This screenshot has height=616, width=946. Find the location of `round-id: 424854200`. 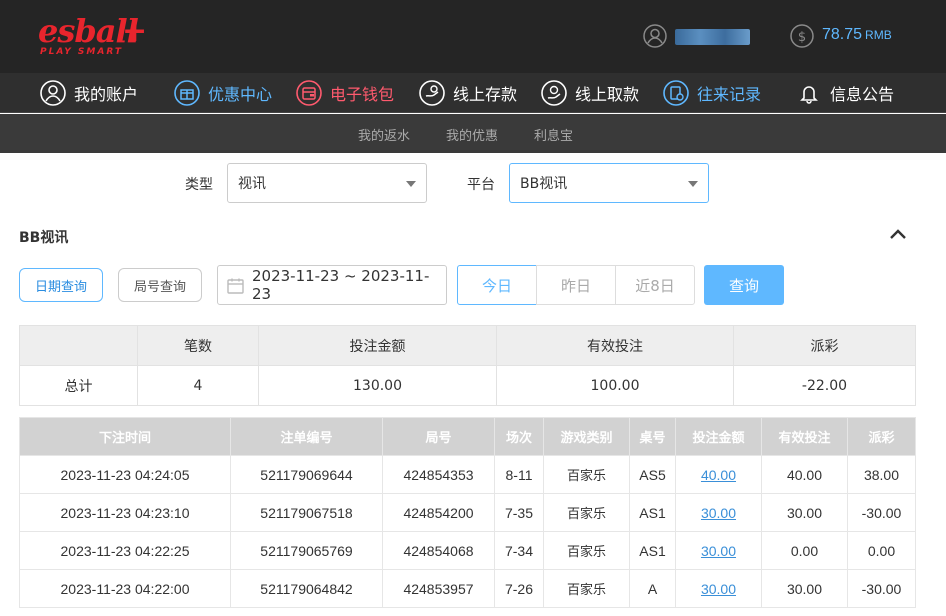

round-id: 424854200 is located at coordinates (438, 512).